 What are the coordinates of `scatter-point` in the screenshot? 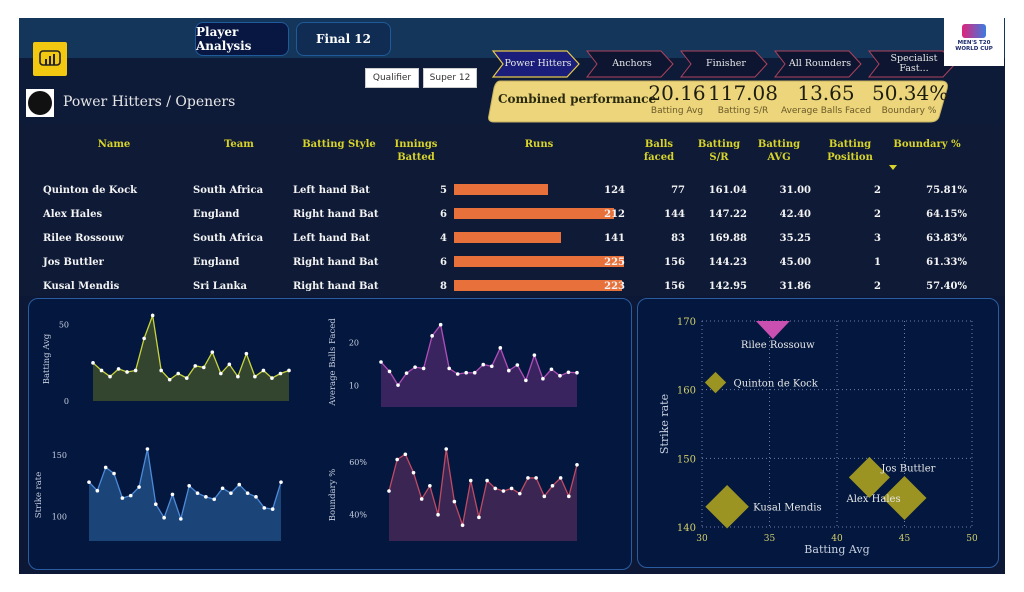 It's located at (772, 330).